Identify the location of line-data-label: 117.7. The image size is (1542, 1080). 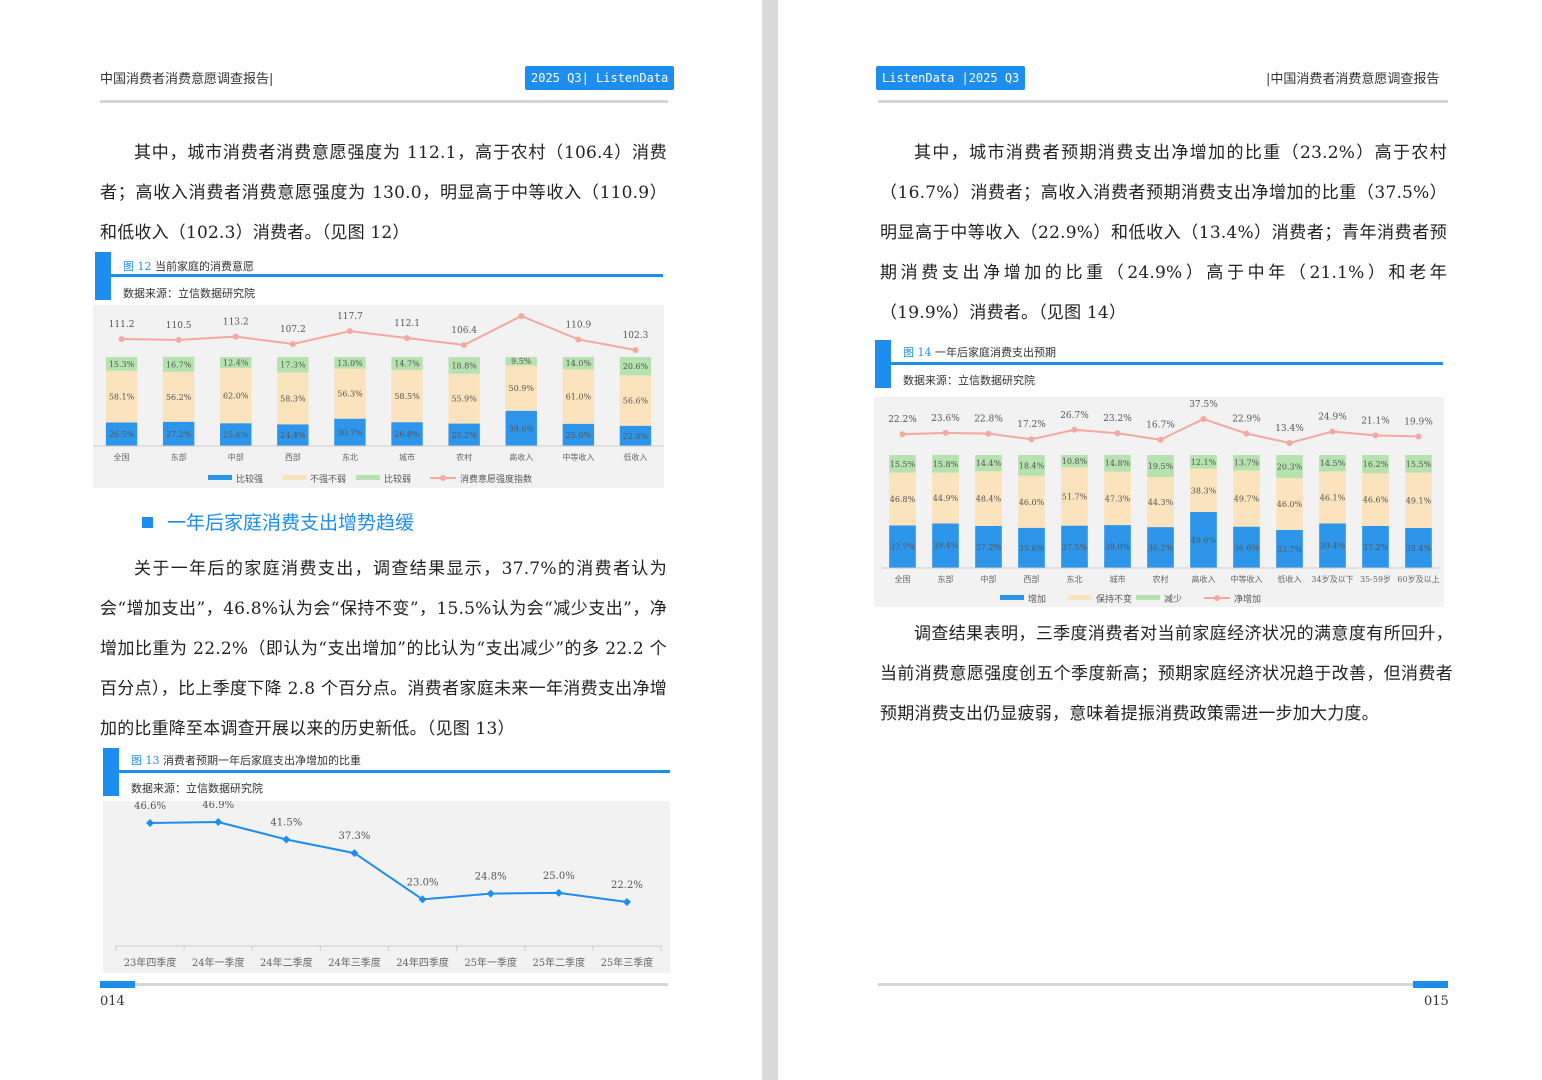
(350, 317).